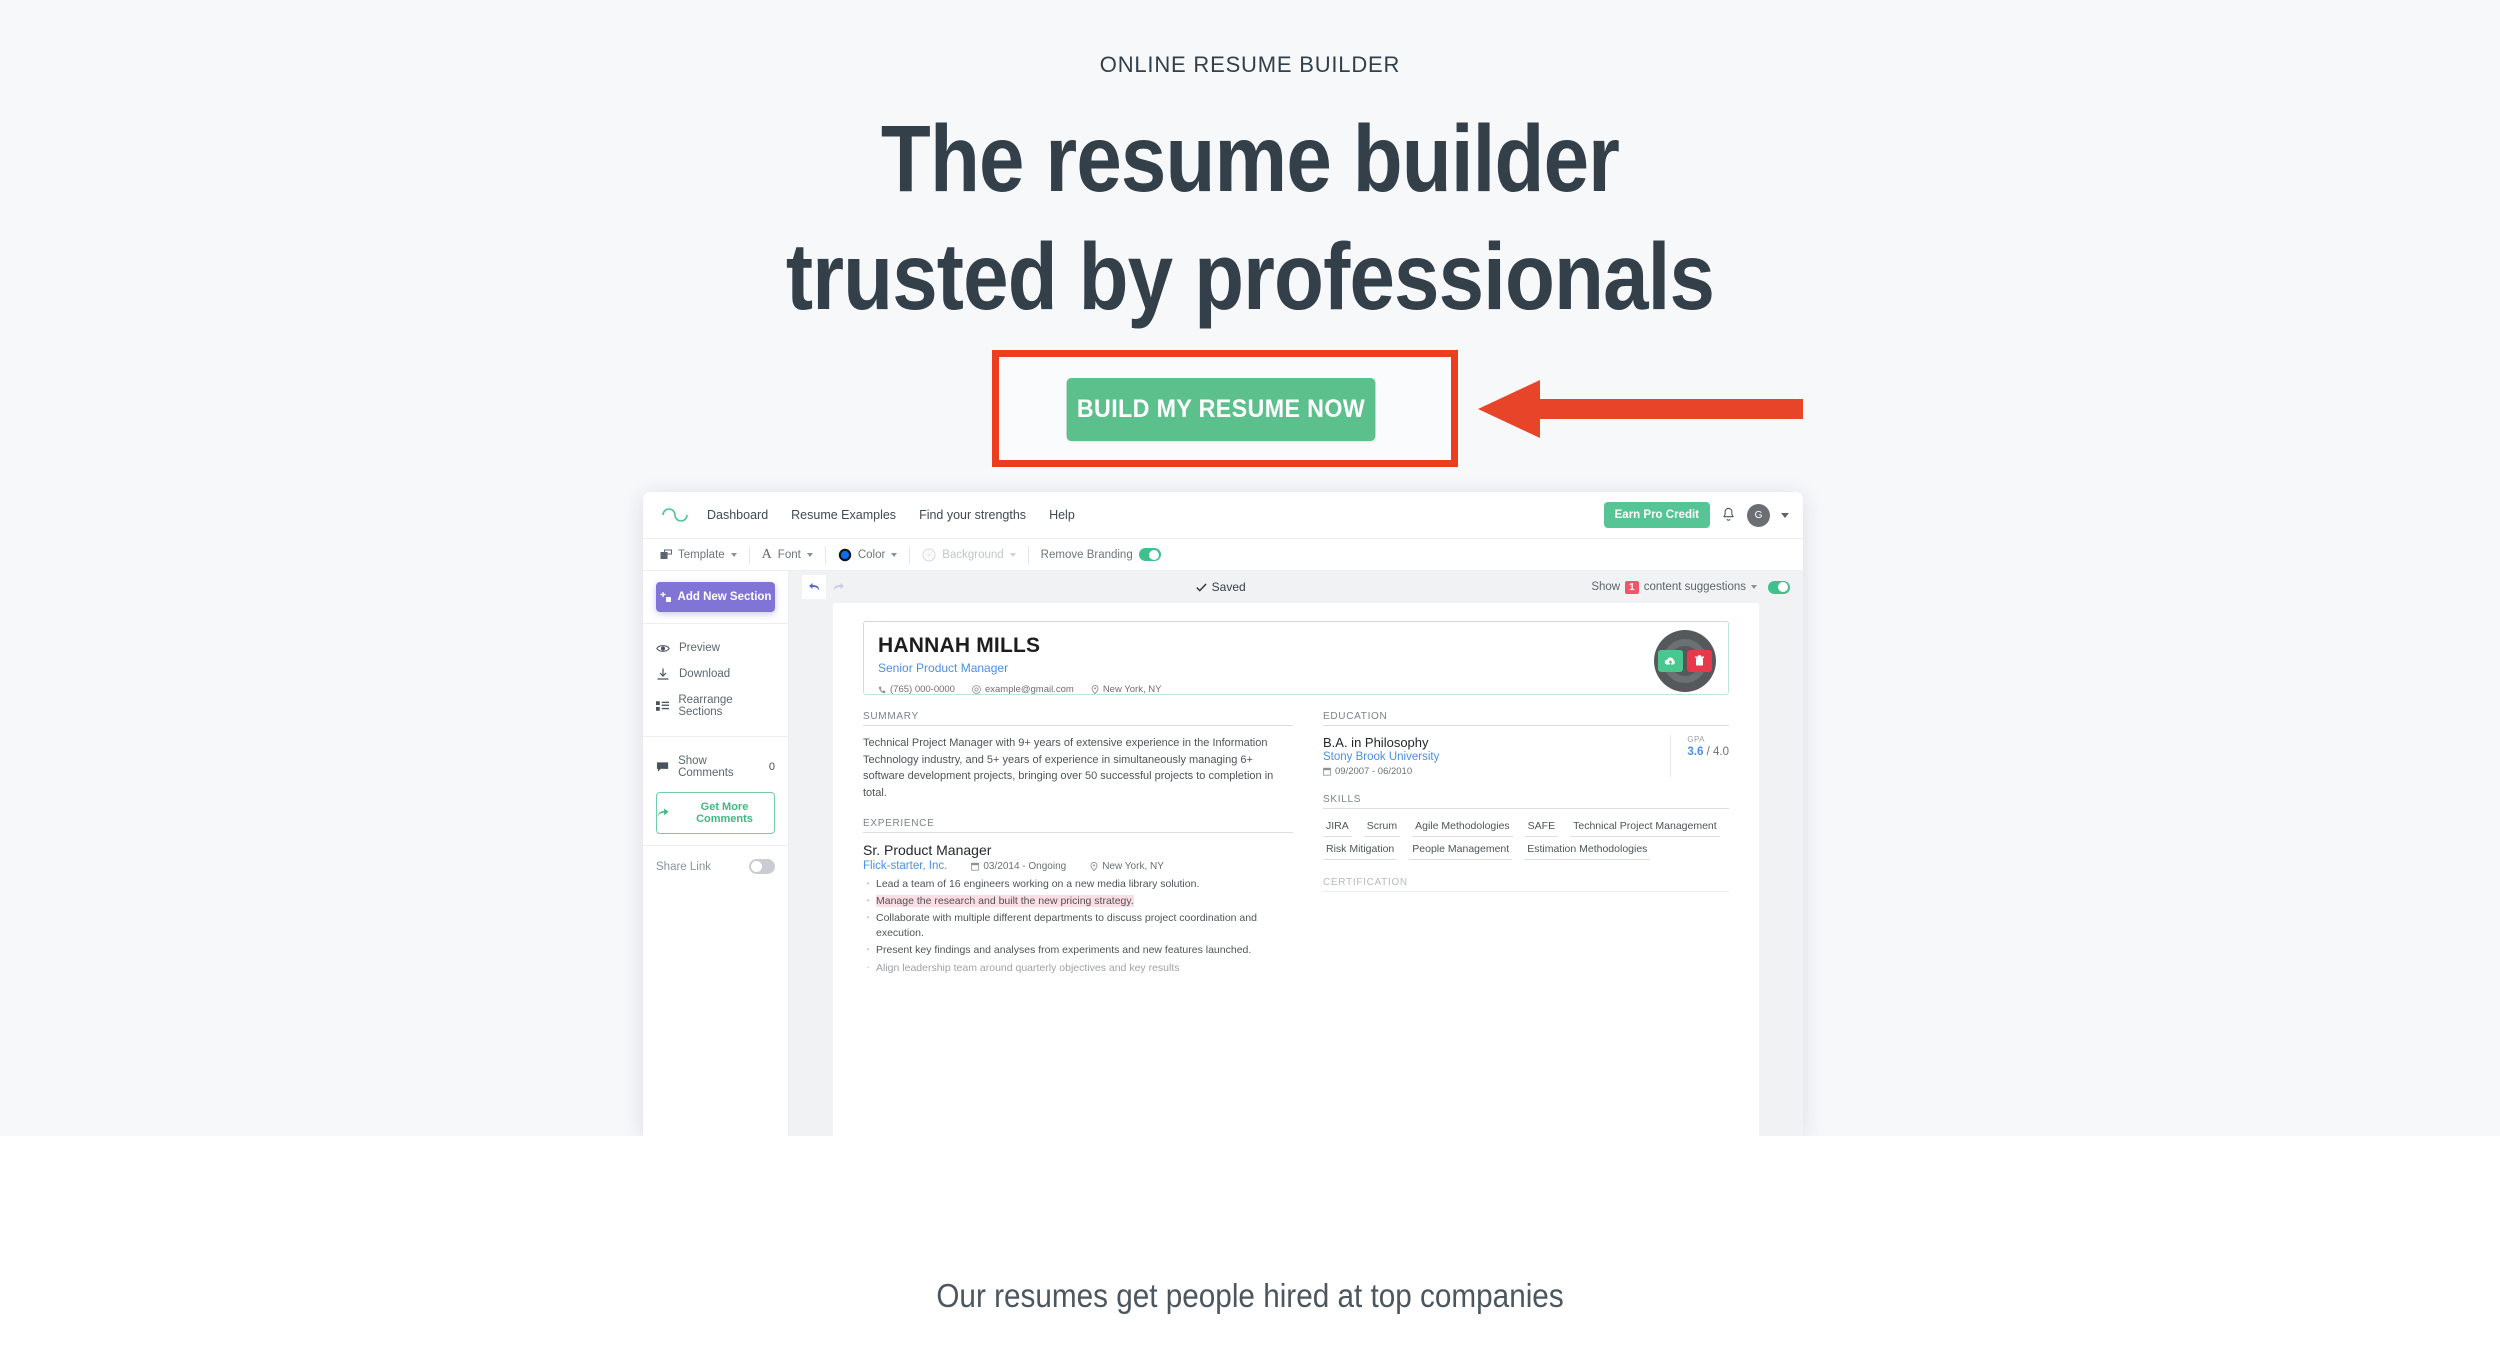  I want to click on education-section-label: EDUCATION, so click(1526, 718).